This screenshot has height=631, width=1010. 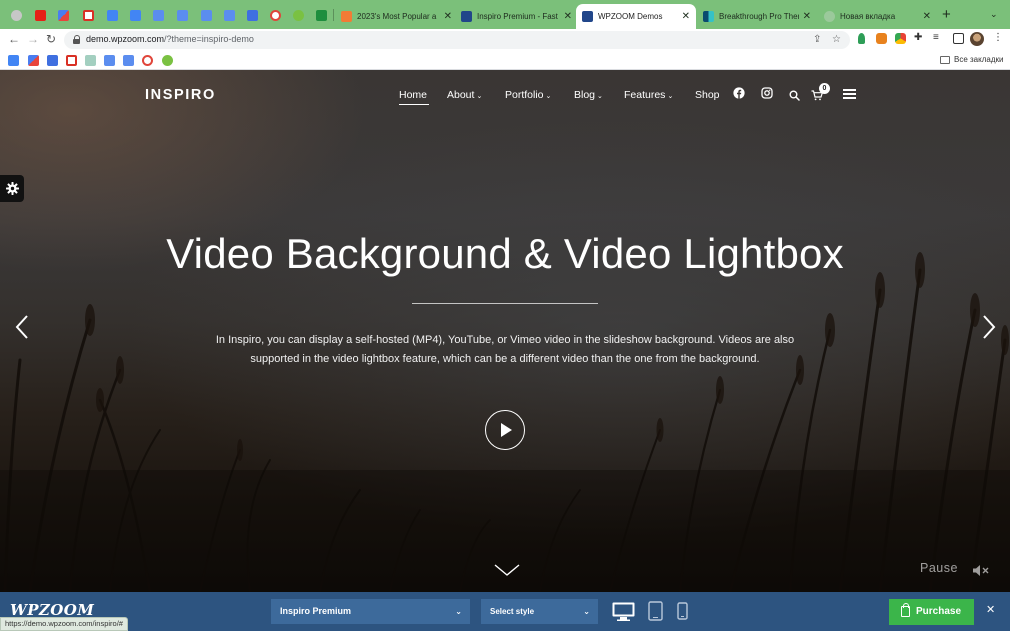 What do you see at coordinates (40, 15) in the screenshot?
I see `pinned-tab-youtube` at bounding box center [40, 15].